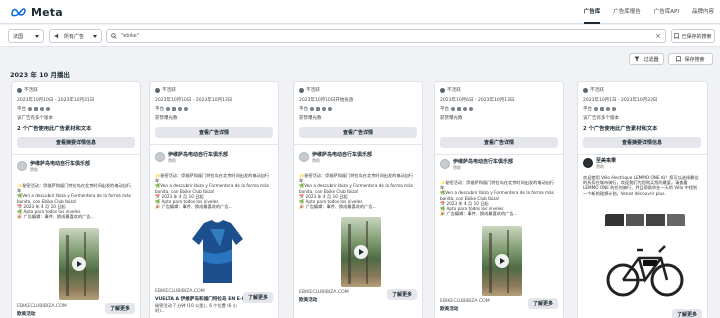 The width and height of the screenshot is (720, 318). Describe the element at coordinates (658, 36) in the screenshot. I see `clear-search-icon: ×` at that location.